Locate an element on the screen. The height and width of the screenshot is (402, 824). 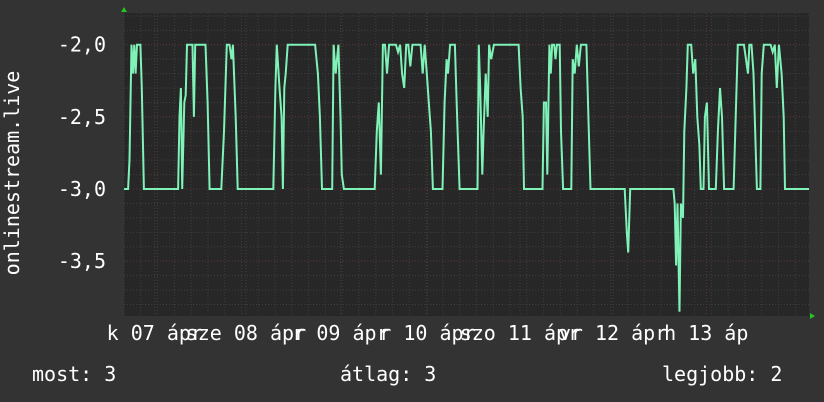
x-tick-label: h 13 áp is located at coordinates (706, 333).